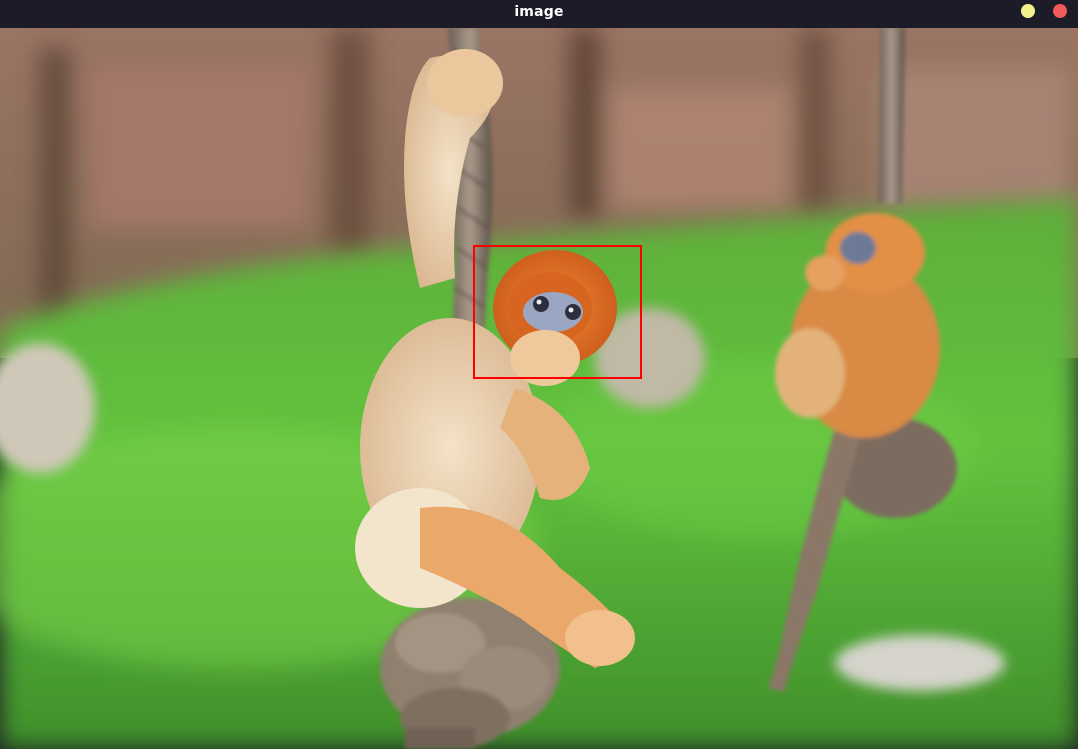 The width and height of the screenshot is (1078, 749). I want to click on minimize-button, so click(1028, 11).